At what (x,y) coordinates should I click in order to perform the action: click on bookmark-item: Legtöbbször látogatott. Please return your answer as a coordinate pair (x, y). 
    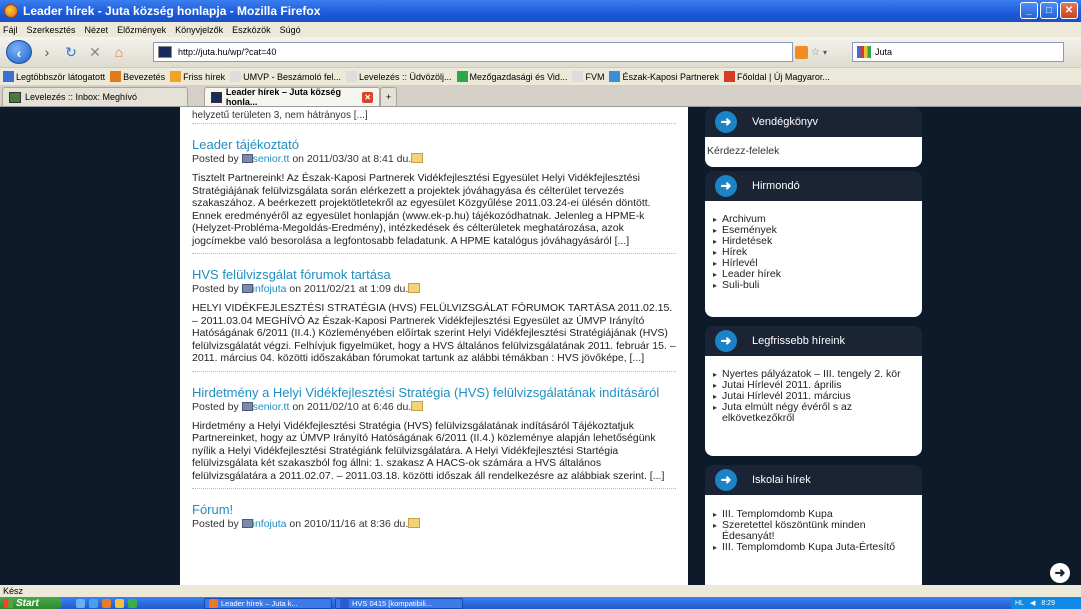
    Looking at the image, I should click on (54, 76).